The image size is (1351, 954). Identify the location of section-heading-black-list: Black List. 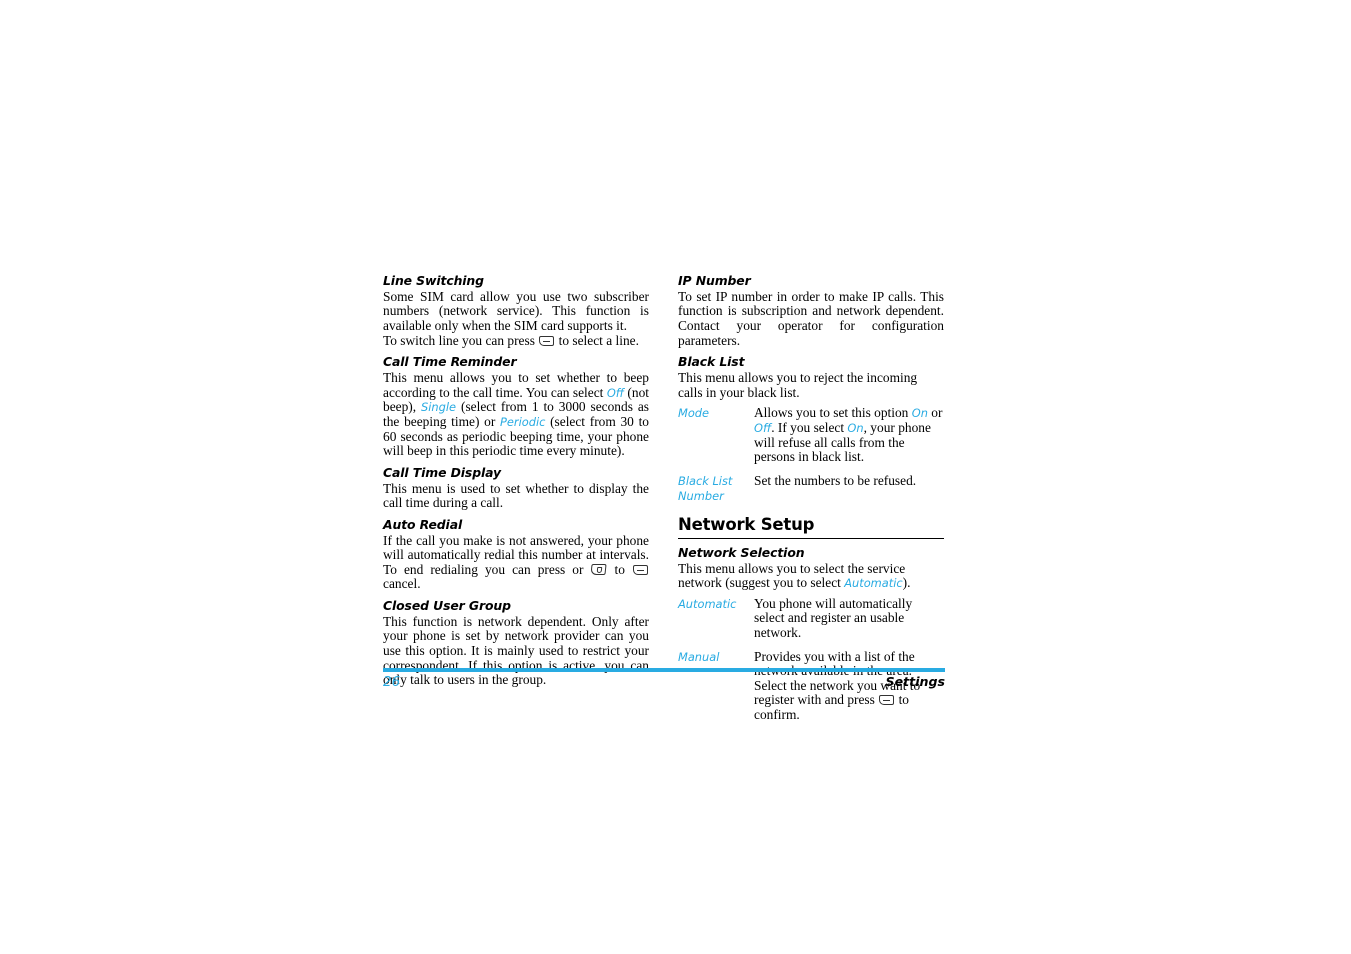
(711, 362).